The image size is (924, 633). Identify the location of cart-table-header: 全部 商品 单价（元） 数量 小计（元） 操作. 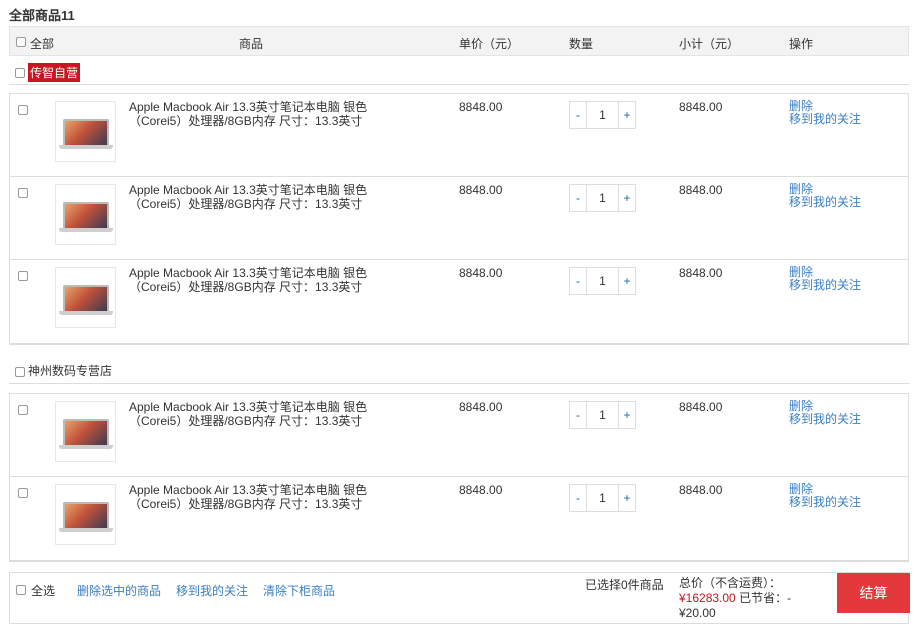
(459, 41).